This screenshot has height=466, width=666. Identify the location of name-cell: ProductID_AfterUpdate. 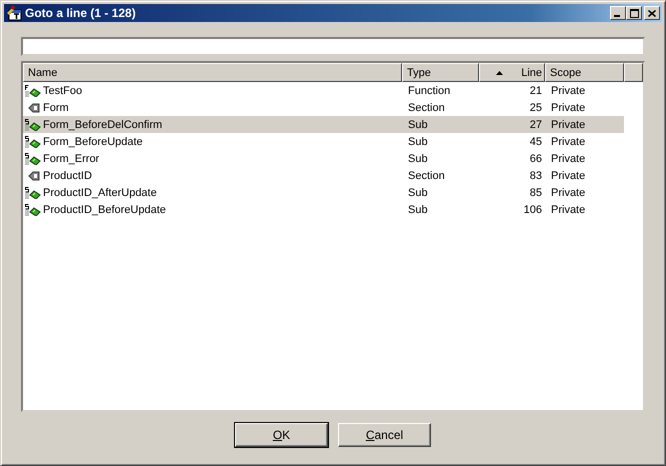
(100, 192).